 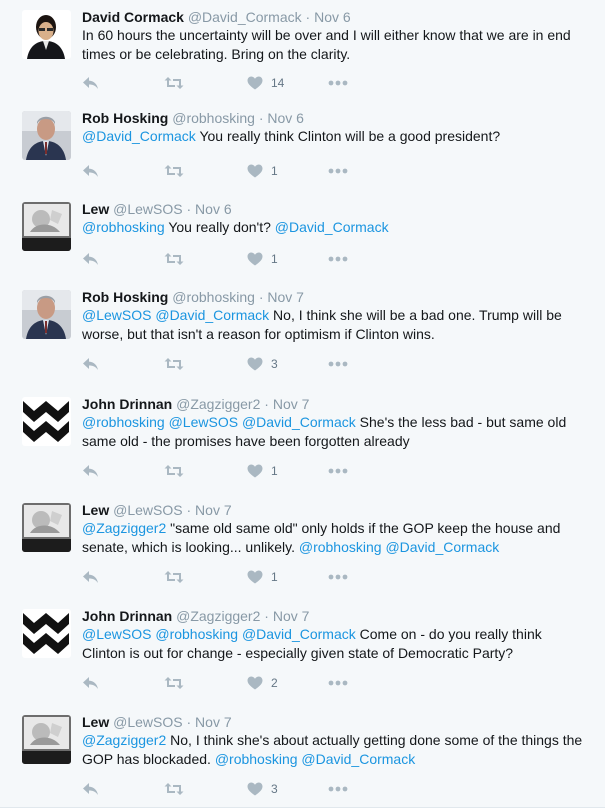 I want to click on like-button: 2, so click(x=262, y=683).